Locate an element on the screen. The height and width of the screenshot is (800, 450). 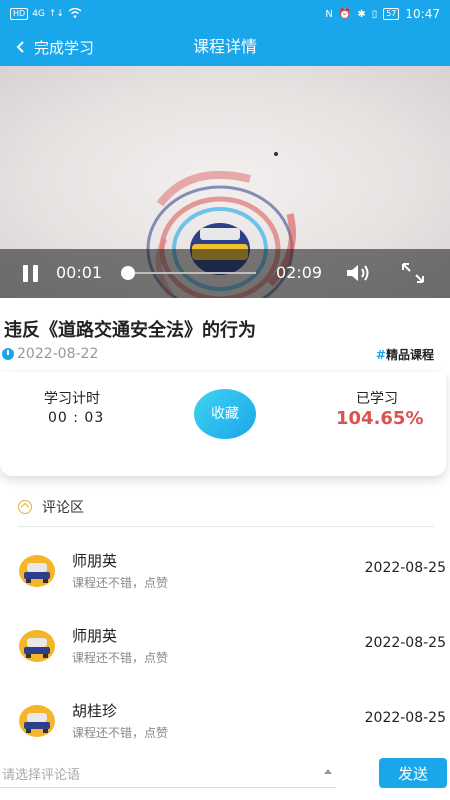
course-meta: 2022-08-22 #精品课程 is located at coordinates (225, 354).